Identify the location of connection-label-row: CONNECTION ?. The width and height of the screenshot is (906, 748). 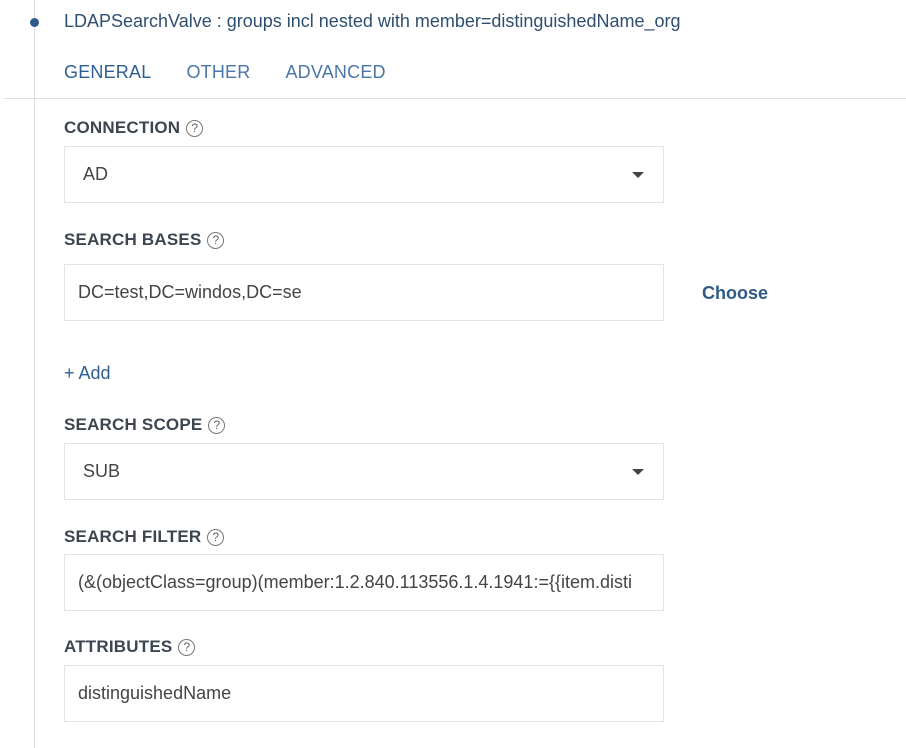
(134, 128).